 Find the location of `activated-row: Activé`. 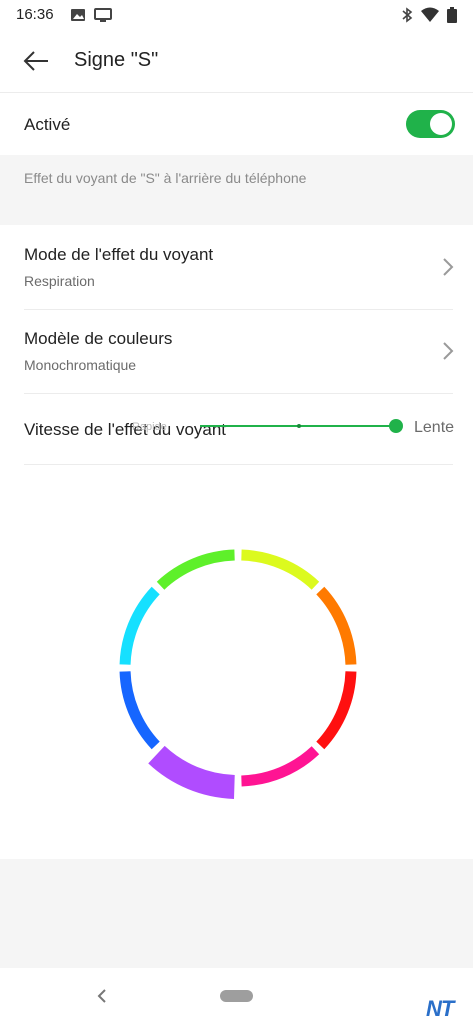

activated-row: Activé is located at coordinates (236, 124).